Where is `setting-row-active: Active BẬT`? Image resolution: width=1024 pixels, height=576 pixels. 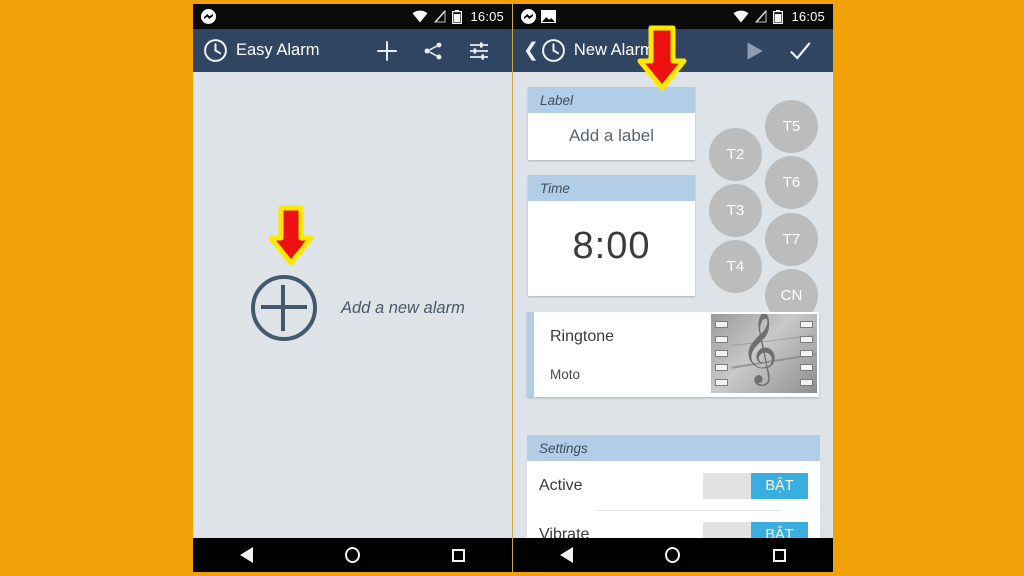
setting-row-active: Active BẬT is located at coordinates (673, 485).